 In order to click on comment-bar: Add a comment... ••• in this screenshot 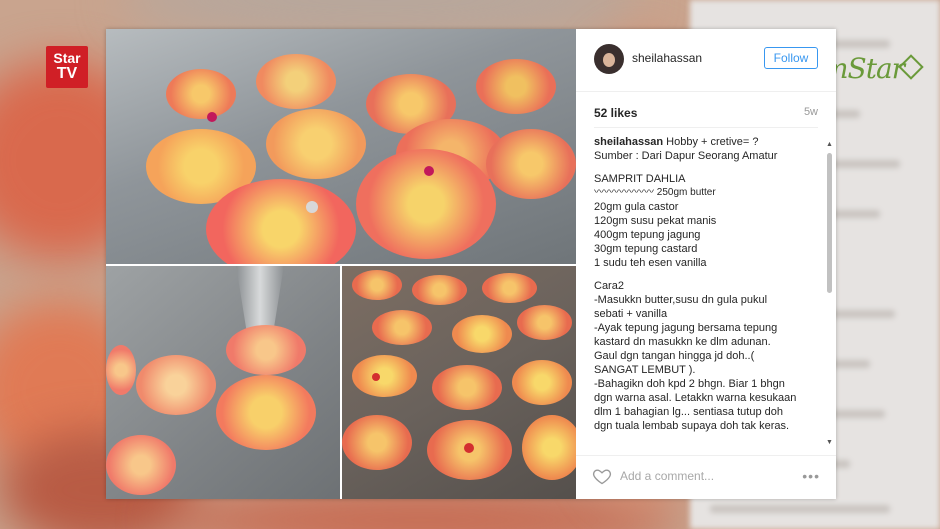, I will do `click(706, 477)`.